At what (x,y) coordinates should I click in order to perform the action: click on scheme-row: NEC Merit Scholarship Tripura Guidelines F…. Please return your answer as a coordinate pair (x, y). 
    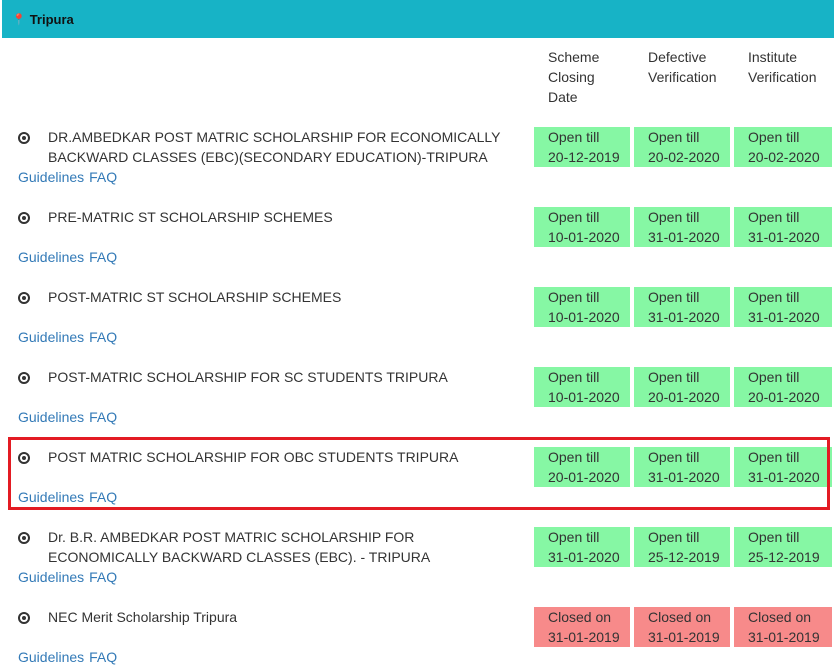
    Looking at the image, I should click on (417, 637).